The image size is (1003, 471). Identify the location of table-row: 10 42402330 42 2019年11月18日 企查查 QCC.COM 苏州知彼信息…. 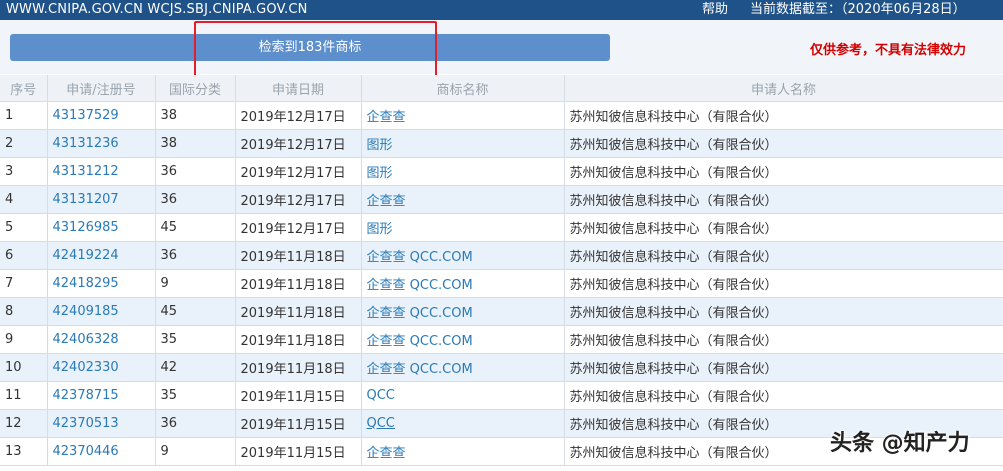
(501, 367).